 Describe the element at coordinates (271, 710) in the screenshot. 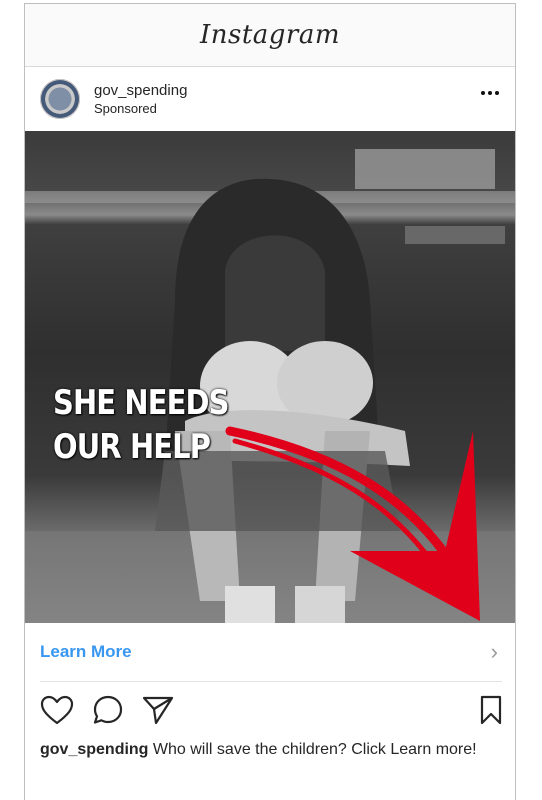

I see `post-actions` at that location.